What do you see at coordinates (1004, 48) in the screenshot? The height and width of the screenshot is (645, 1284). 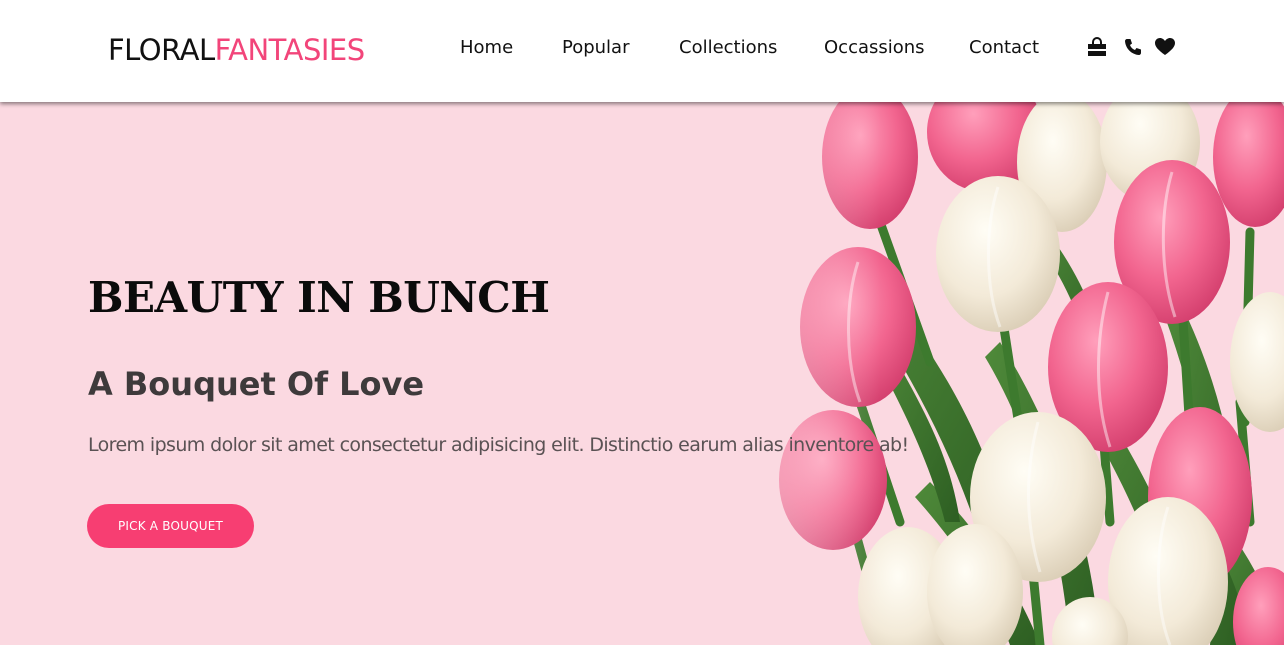 I see `nav-item-contact: Contact` at bounding box center [1004, 48].